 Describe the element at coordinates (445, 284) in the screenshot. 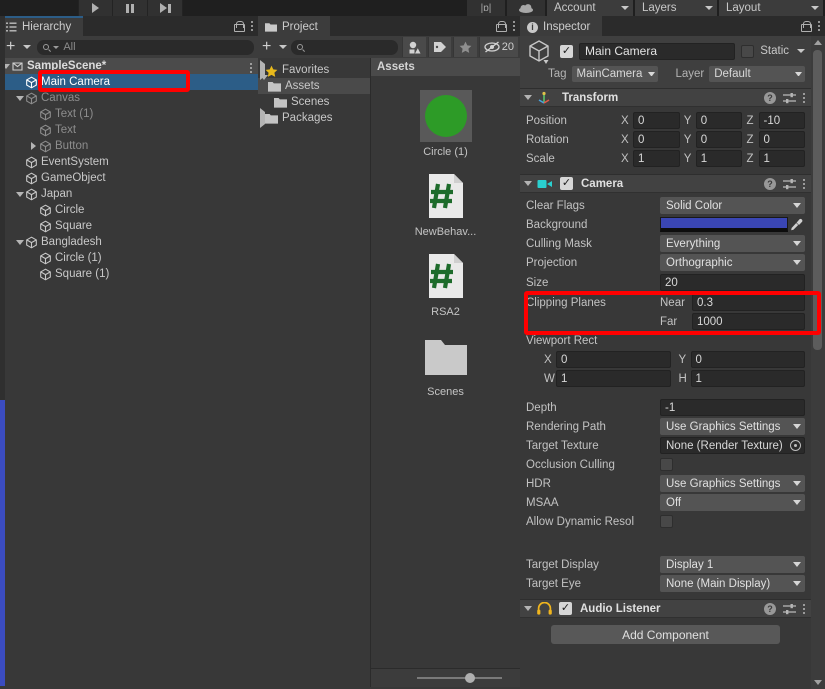

I see `asset-item: RSA2` at that location.